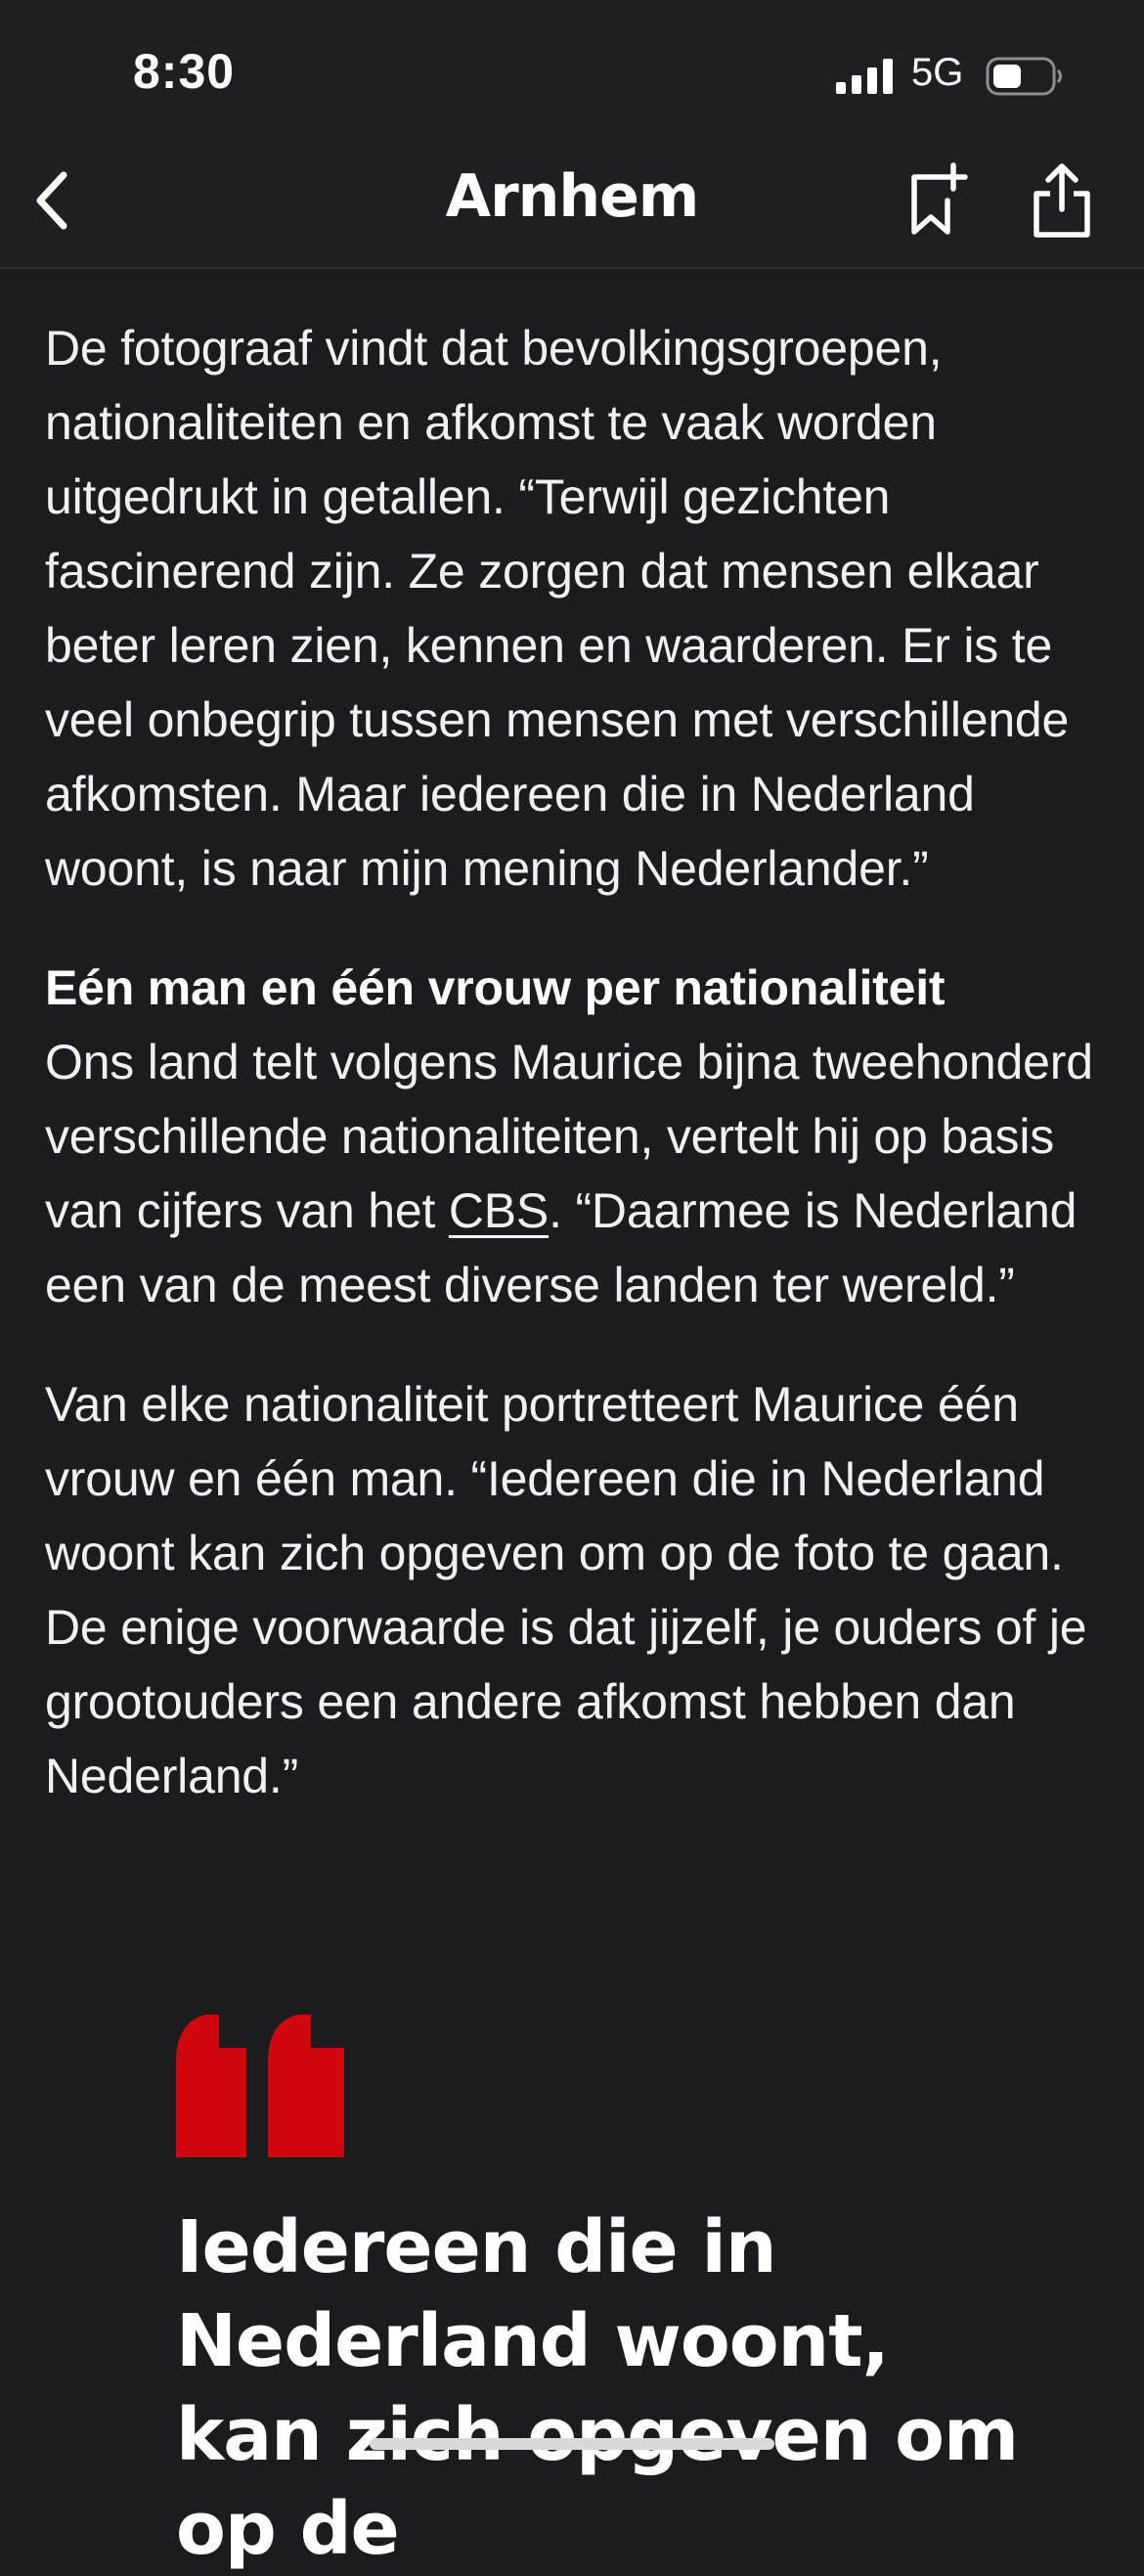 The height and width of the screenshot is (2576, 1144). What do you see at coordinates (572, 2444) in the screenshot?
I see `home-indicator` at bounding box center [572, 2444].